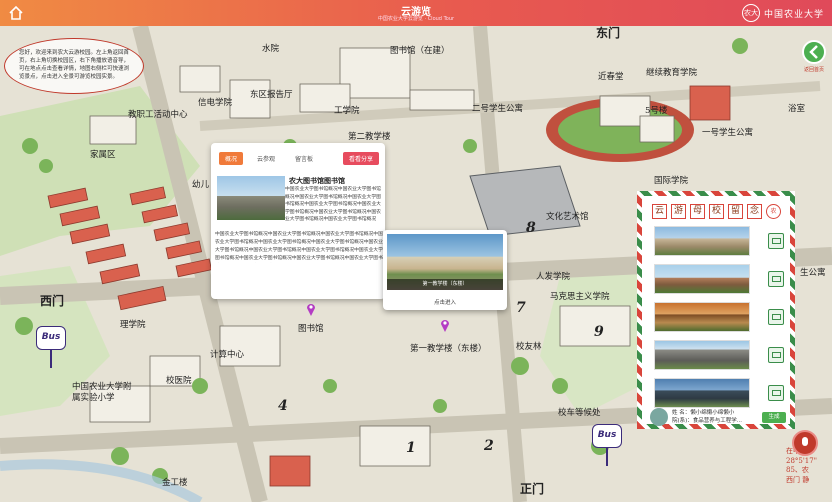 This screenshot has height=502, width=832. What do you see at coordinates (754, 211) in the screenshot?
I see `heading-char: 念` at bounding box center [754, 211].